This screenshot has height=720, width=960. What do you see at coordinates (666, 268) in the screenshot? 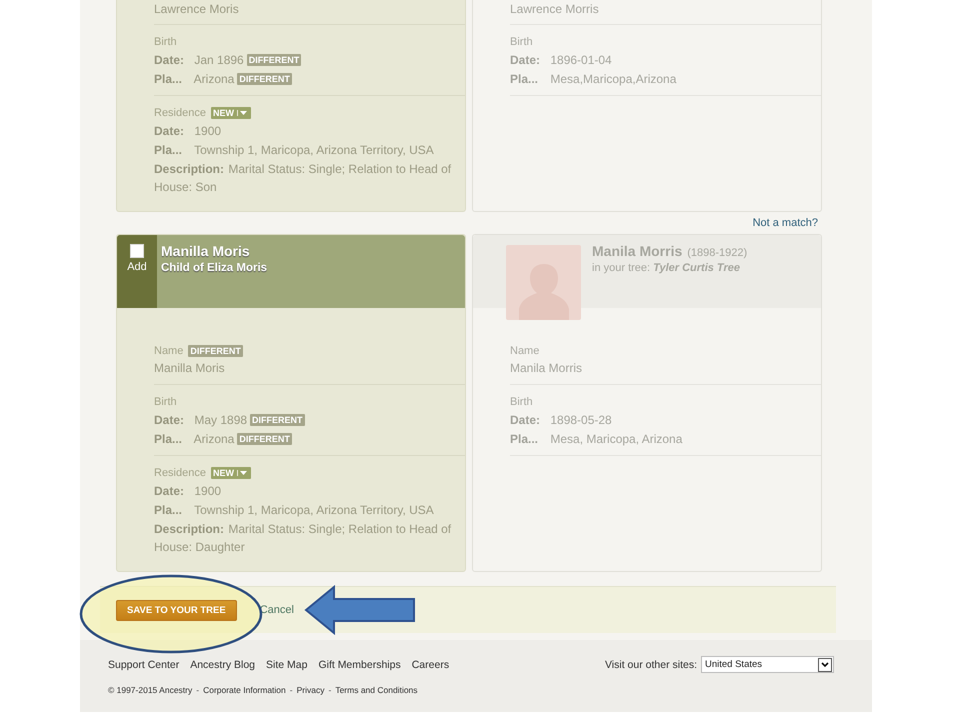
I see `tree-info: in your tree: Tyler Curtis Tree` at bounding box center [666, 268].